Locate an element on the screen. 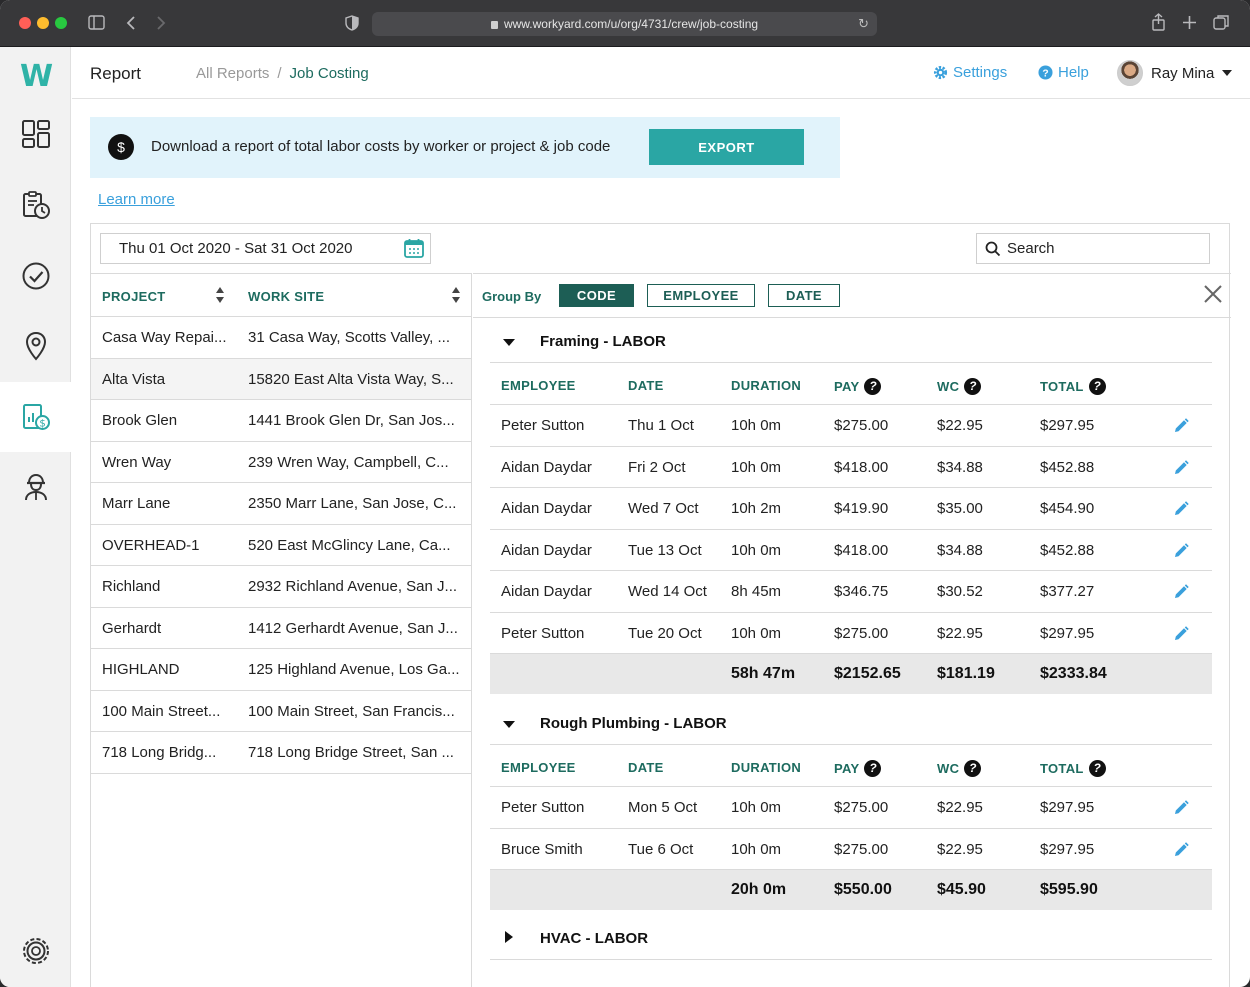  project-column-header: PROJECT is located at coordinates (134, 296).